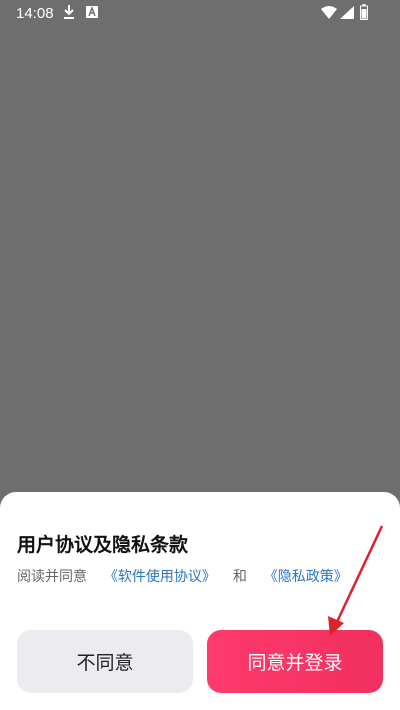 The height and width of the screenshot is (710, 400). I want to click on download-icon, so click(69, 12).